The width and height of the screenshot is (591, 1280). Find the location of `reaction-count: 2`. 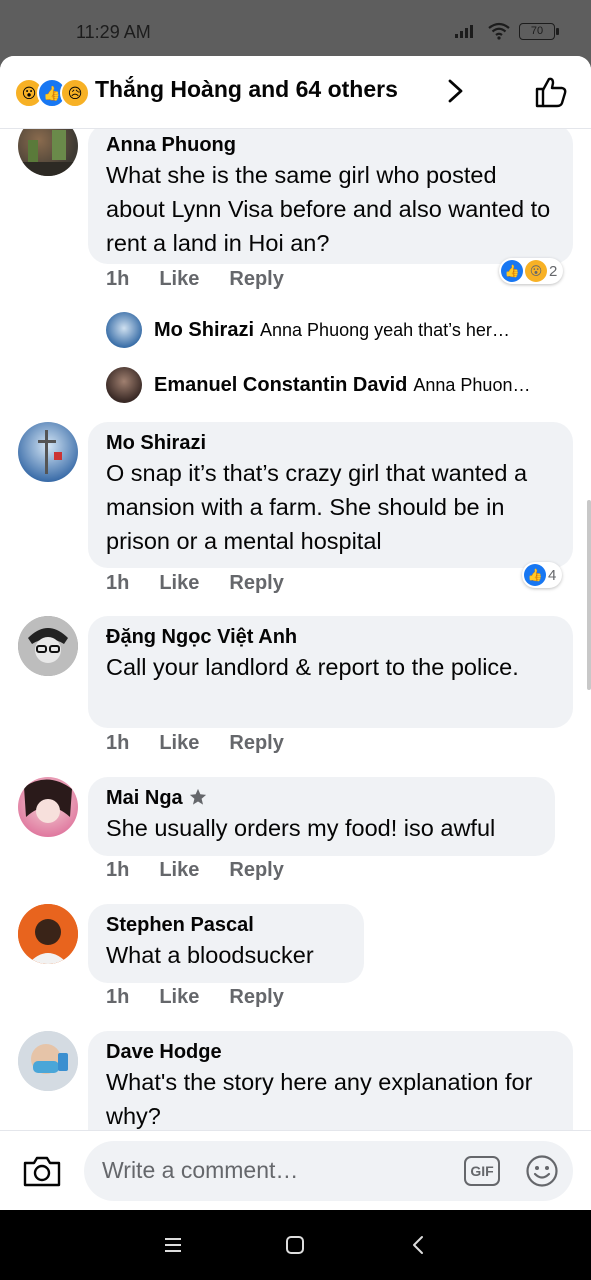

reaction-count: 2 is located at coordinates (553, 271).